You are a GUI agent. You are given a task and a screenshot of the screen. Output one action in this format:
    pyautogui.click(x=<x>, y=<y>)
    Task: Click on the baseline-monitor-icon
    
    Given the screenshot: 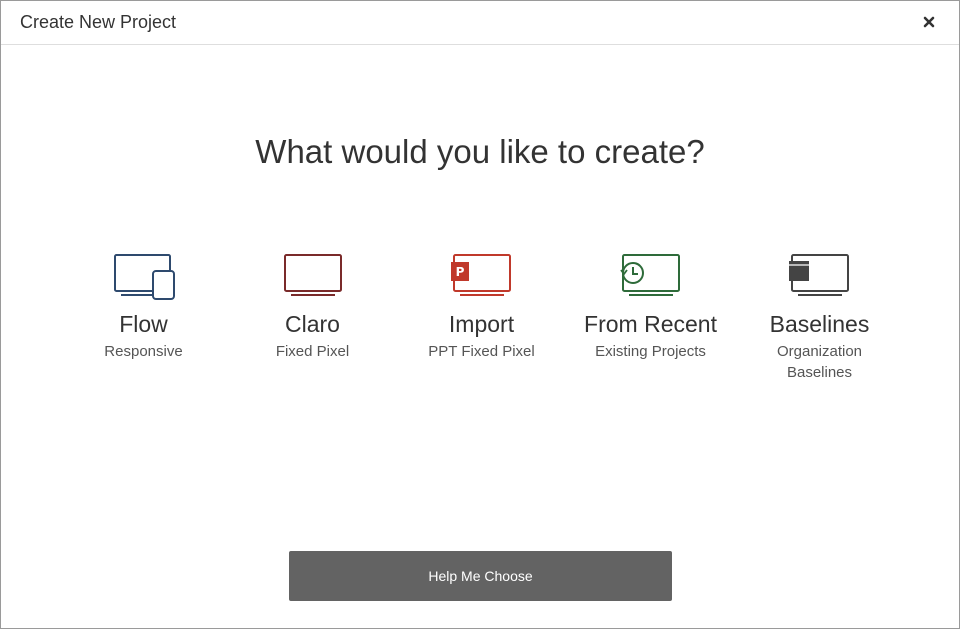 What is the action you would take?
    pyautogui.click(x=818, y=275)
    